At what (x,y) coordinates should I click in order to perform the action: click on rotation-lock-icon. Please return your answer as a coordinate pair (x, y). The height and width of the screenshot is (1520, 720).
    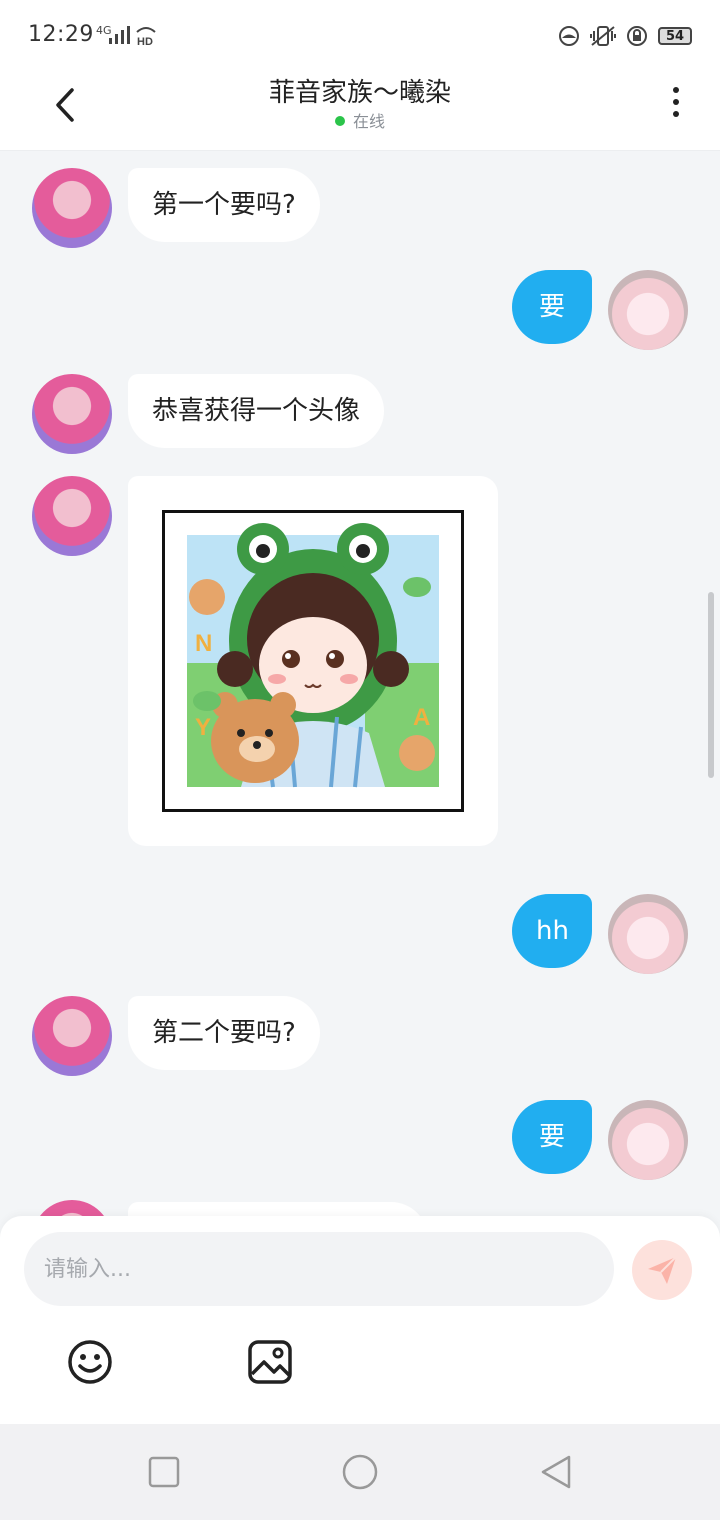
    Looking at the image, I should click on (637, 36).